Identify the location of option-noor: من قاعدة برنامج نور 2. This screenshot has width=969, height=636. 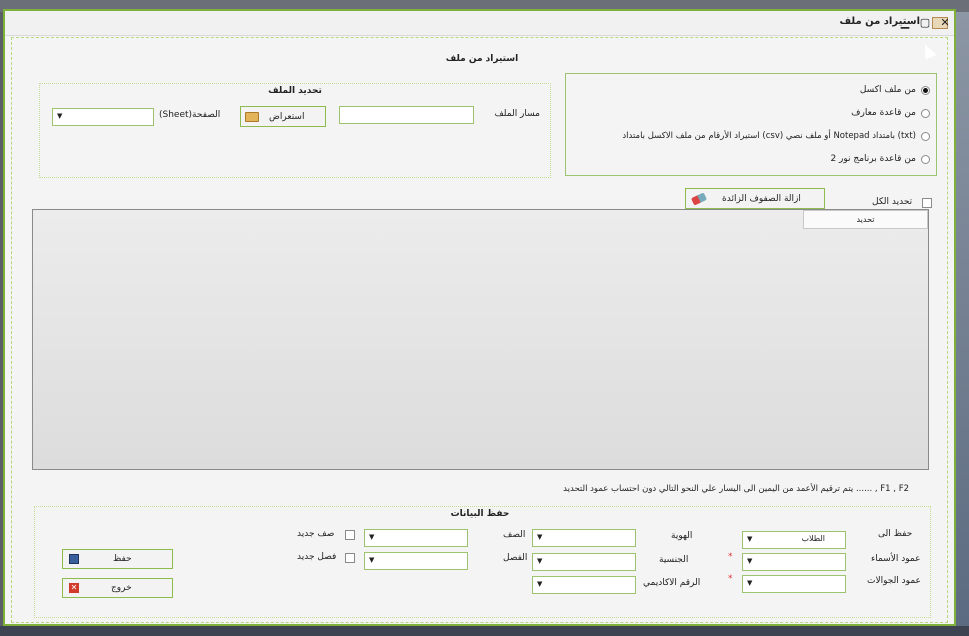
(750, 160).